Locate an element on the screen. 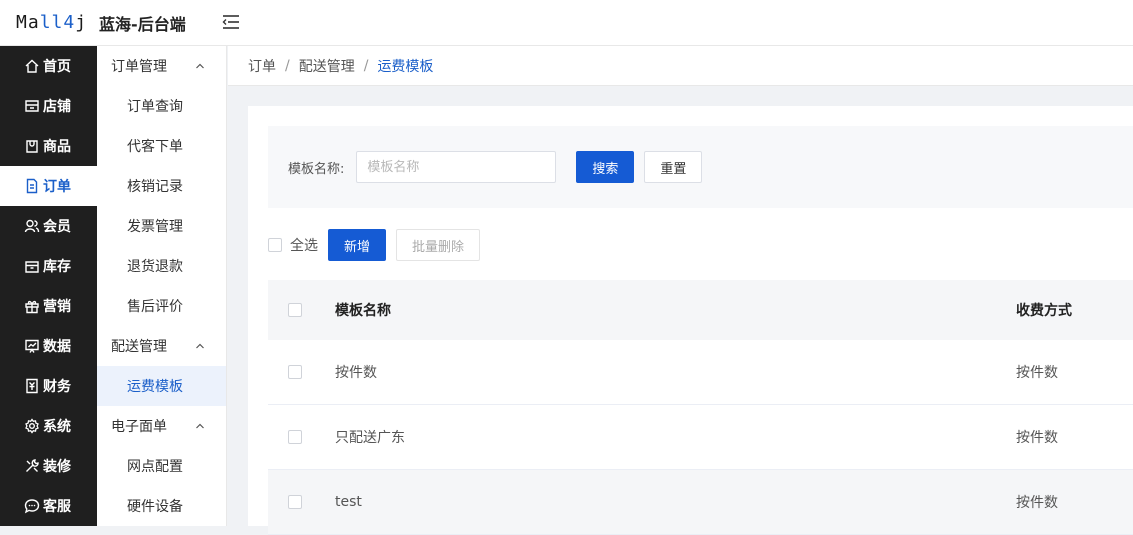  cell-template-name: 按件数 is located at coordinates (356, 373).